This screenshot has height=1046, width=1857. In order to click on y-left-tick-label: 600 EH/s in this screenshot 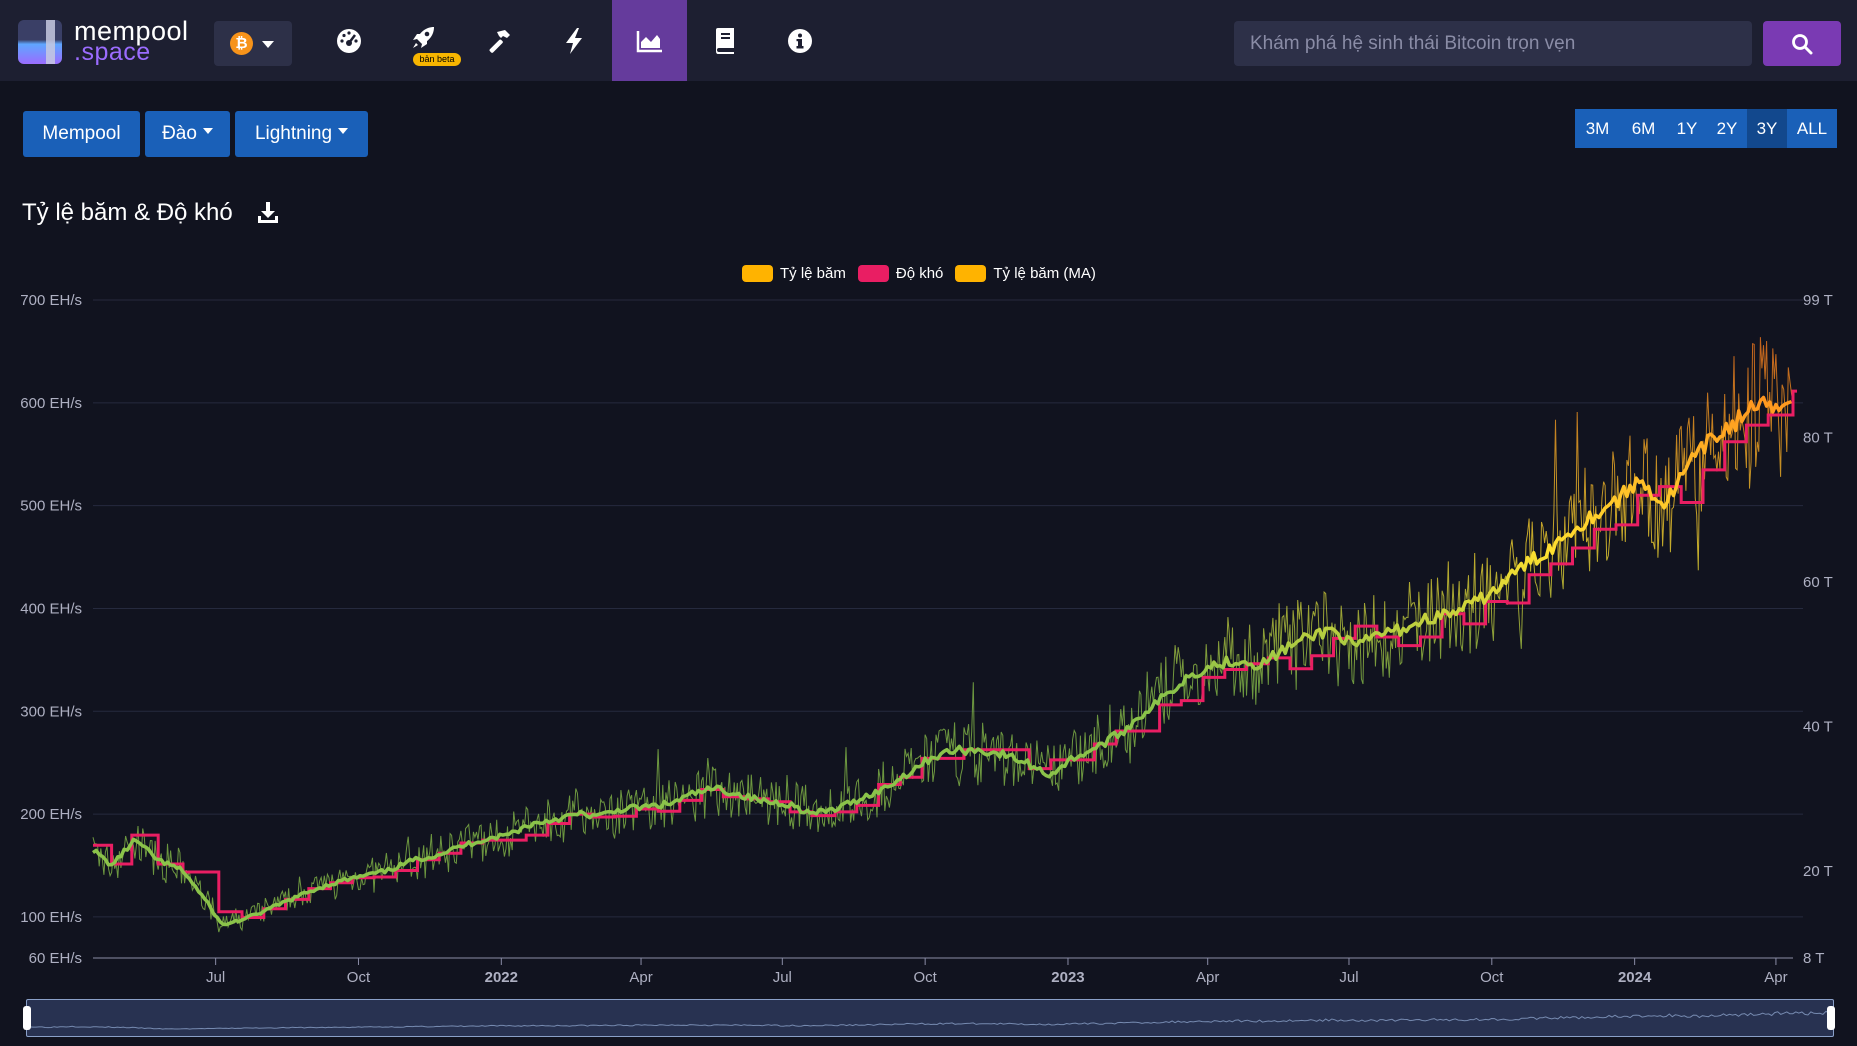, I will do `click(51, 403)`.